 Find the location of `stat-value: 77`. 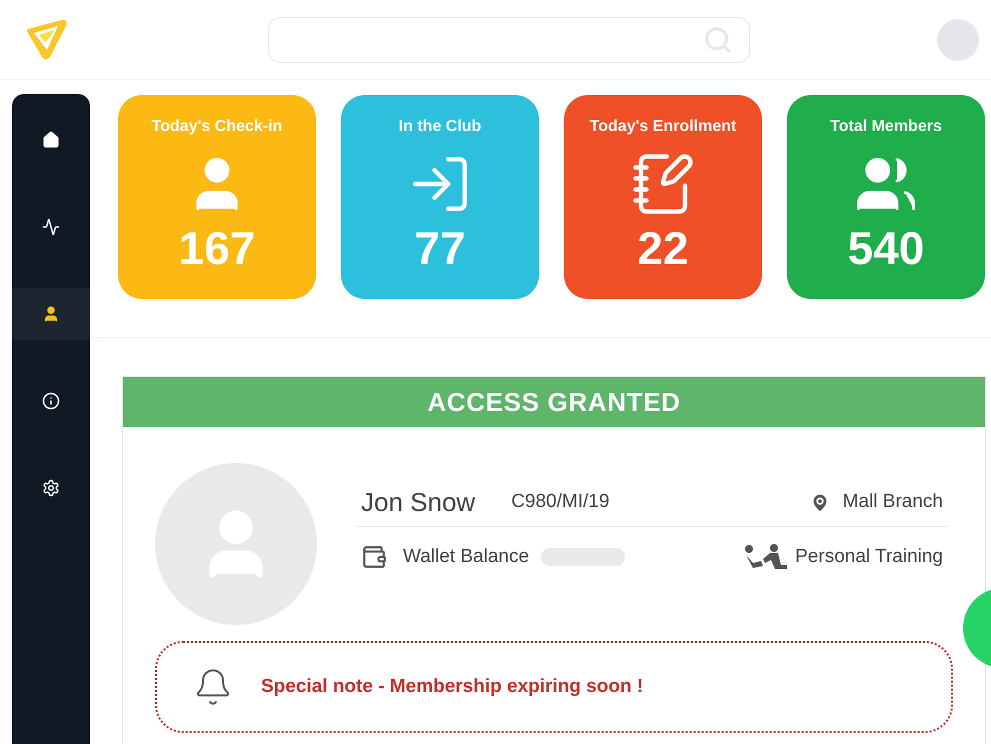

stat-value: 77 is located at coordinates (440, 248).